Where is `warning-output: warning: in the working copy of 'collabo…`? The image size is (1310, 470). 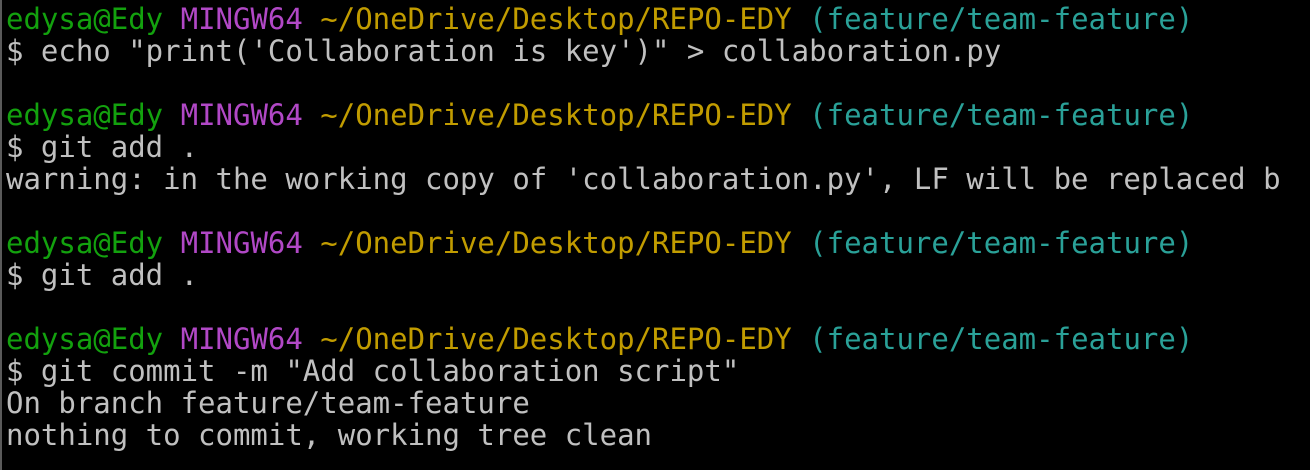
warning-output: warning: in the working copy of 'collabo… is located at coordinates (643, 179).